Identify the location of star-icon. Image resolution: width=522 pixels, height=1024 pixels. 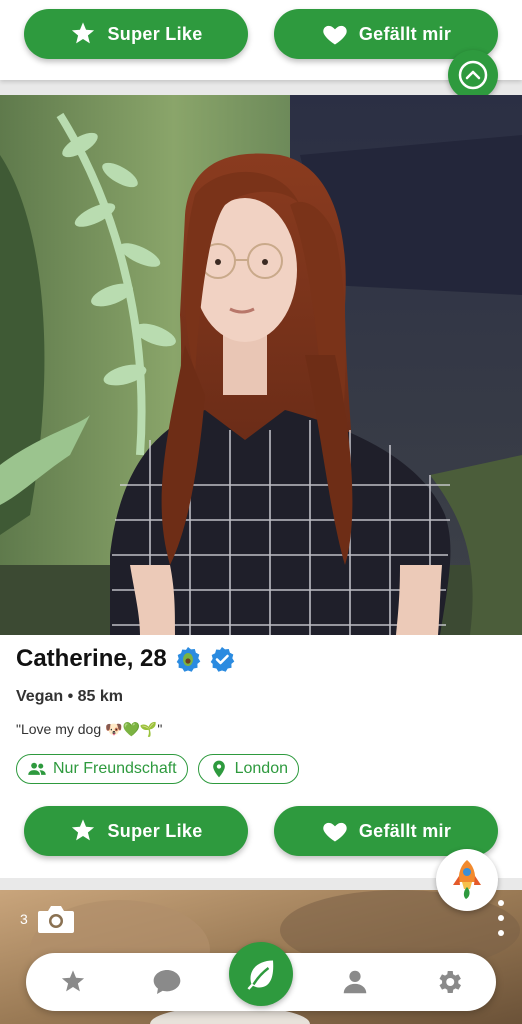
(73, 981).